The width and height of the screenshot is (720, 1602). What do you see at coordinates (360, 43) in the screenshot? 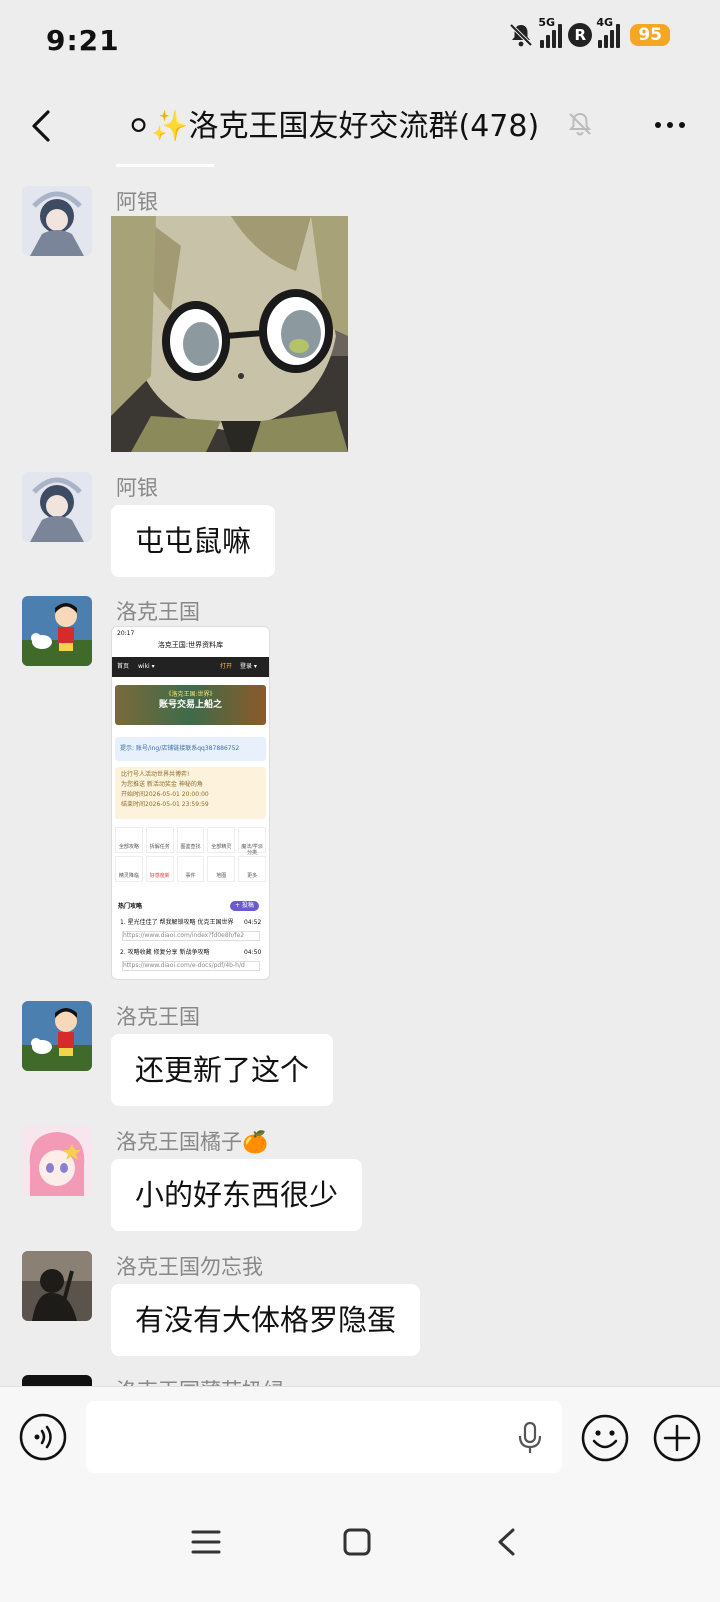
I see `status-bar: 9:21 5G R 4G 95` at bounding box center [360, 43].